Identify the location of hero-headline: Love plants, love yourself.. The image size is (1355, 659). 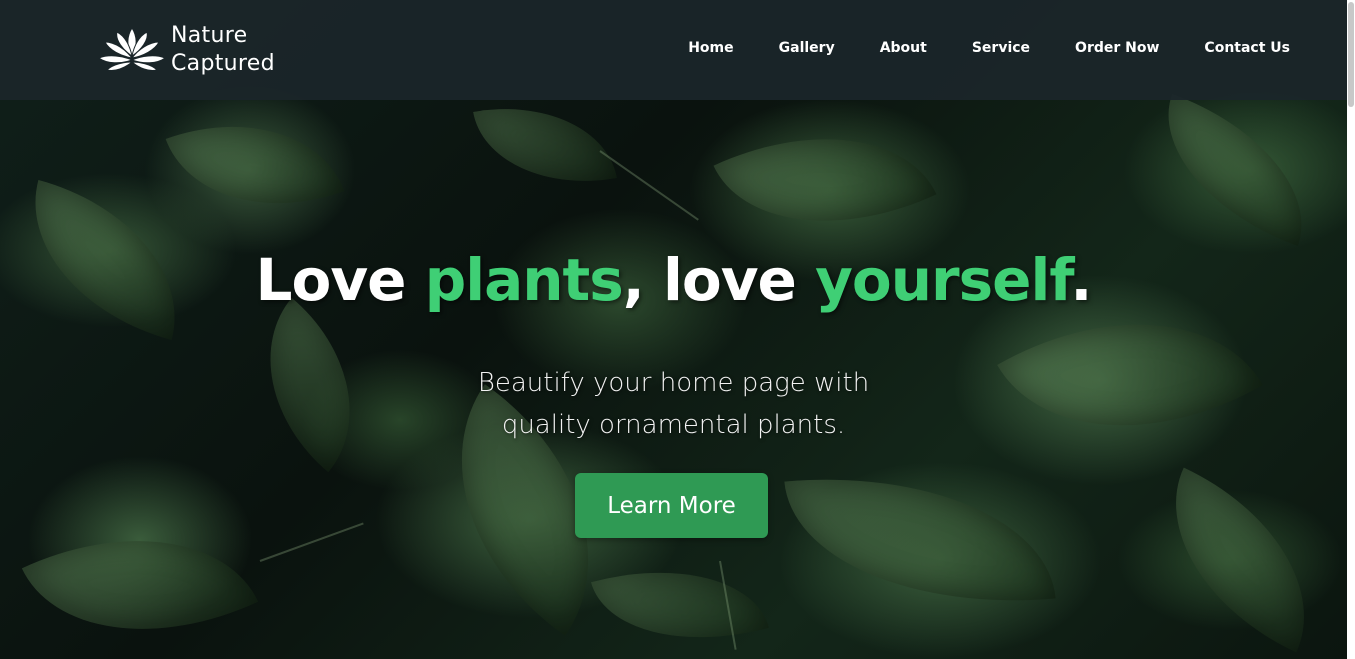
(673, 280).